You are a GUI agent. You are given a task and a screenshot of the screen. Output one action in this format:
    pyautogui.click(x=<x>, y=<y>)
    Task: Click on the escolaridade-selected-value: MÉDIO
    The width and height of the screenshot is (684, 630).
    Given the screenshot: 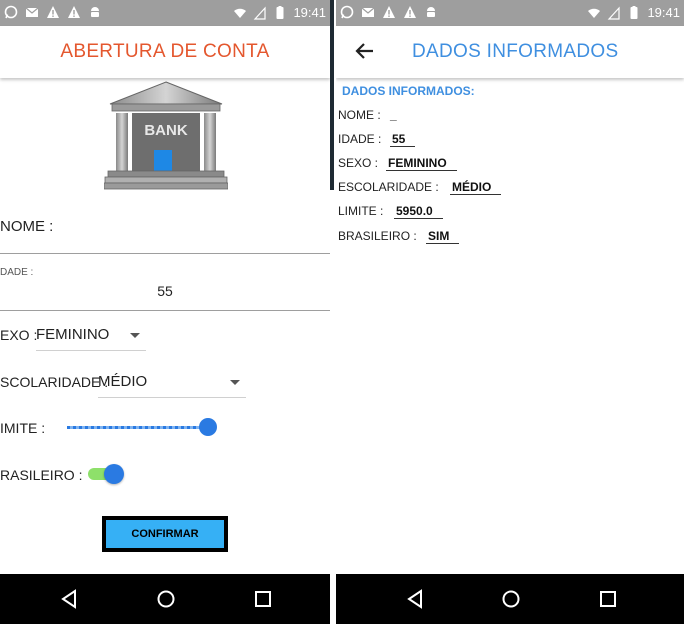 What is the action you would take?
    pyautogui.click(x=123, y=381)
    